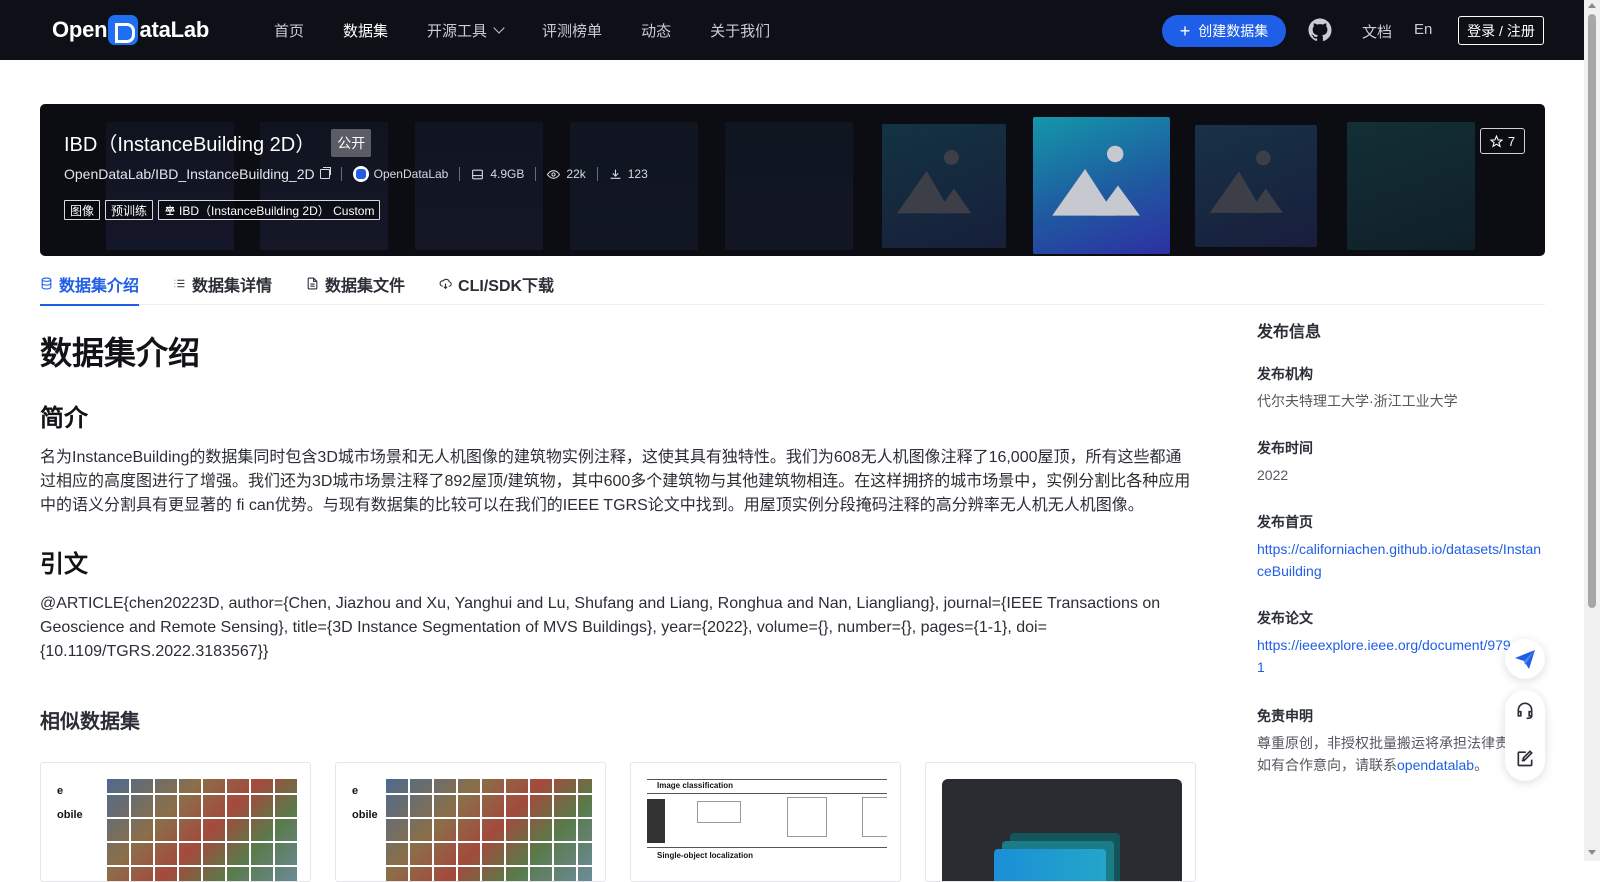 This screenshot has width=1600, height=882. What do you see at coordinates (576, 174) in the screenshot?
I see `views-value: 22k` at bounding box center [576, 174].